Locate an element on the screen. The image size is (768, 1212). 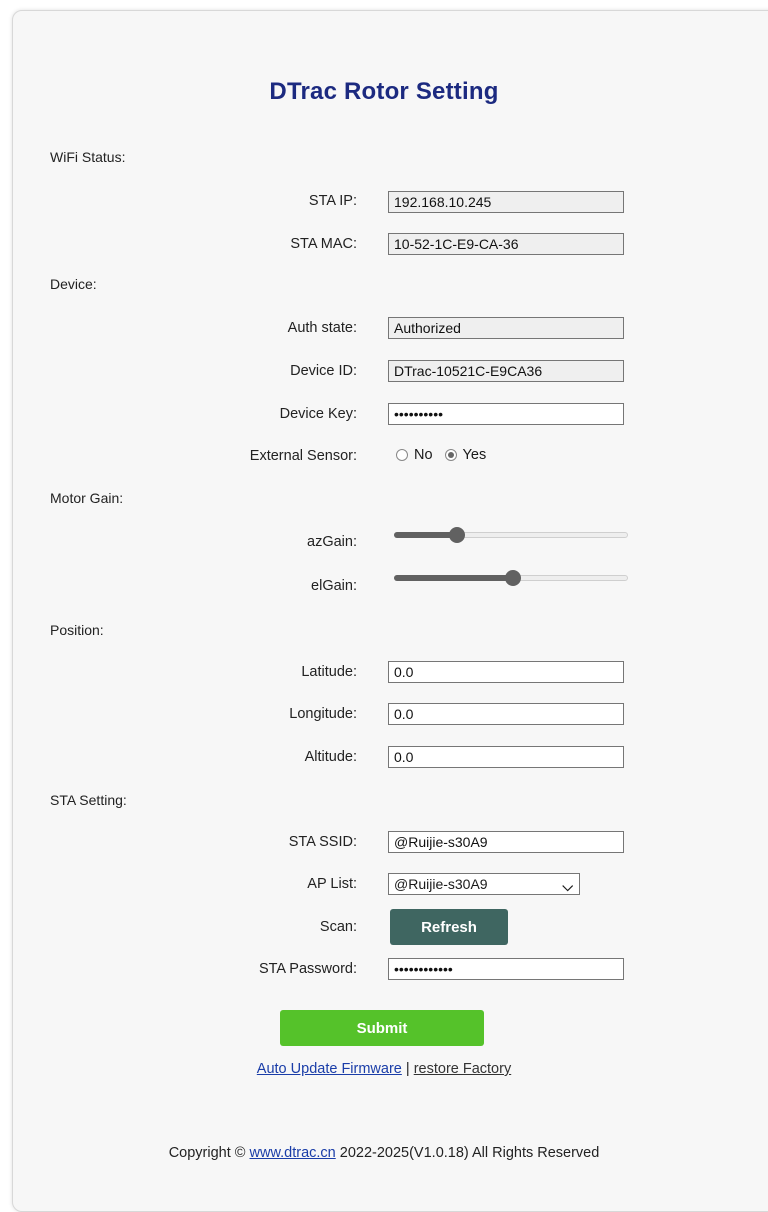
external-sensor-yes-label: Yes is located at coordinates (474, 455).